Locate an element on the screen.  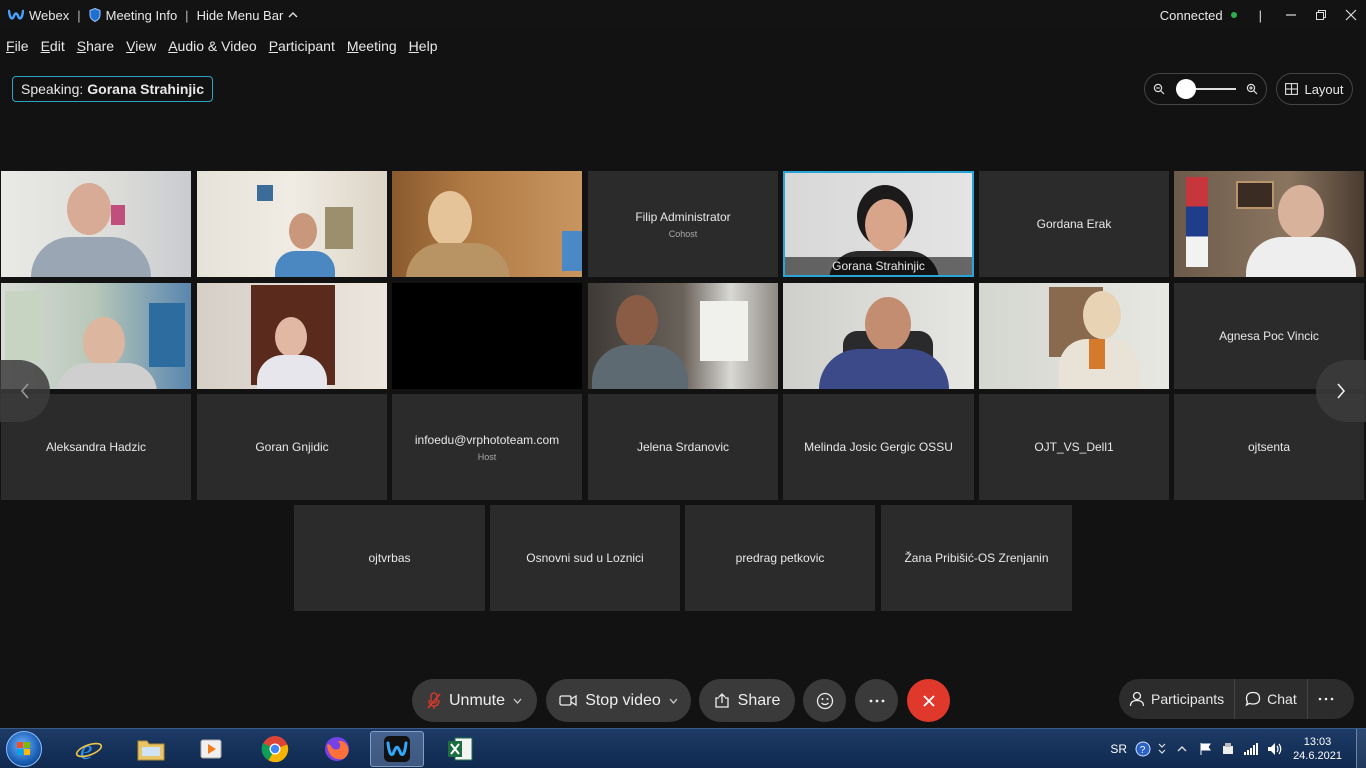
menu-file: File is located at coordinates (17, 46).